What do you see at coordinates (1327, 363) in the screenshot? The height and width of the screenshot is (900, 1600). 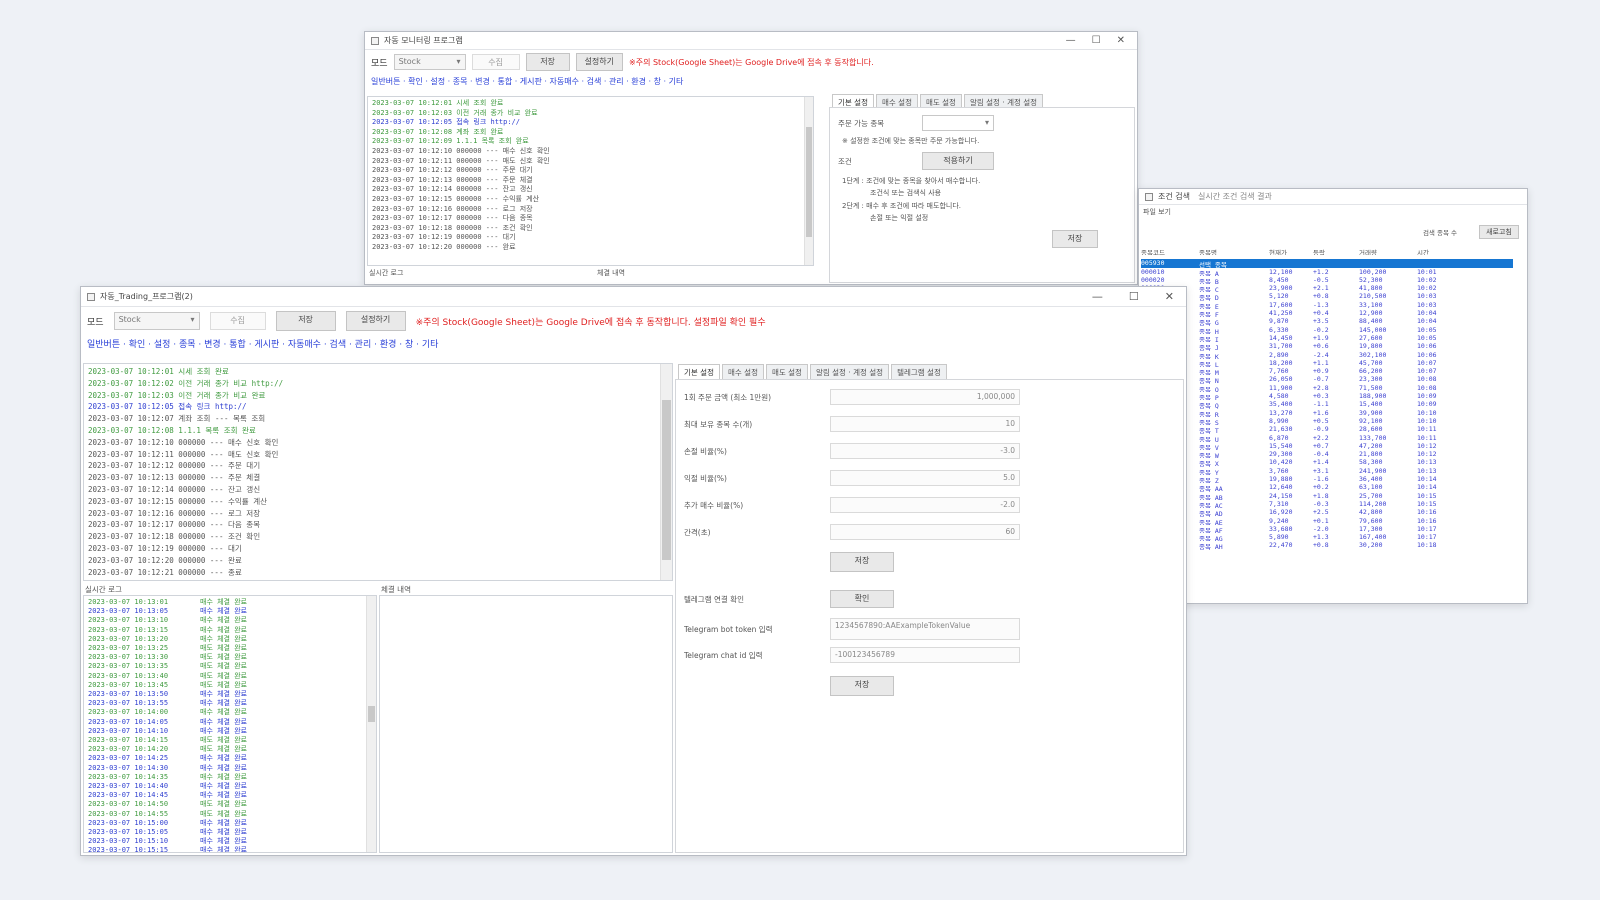 I see `table-row: 000120종목 L18,200+1.145,70010:07` at bounding box center [1327, 363].